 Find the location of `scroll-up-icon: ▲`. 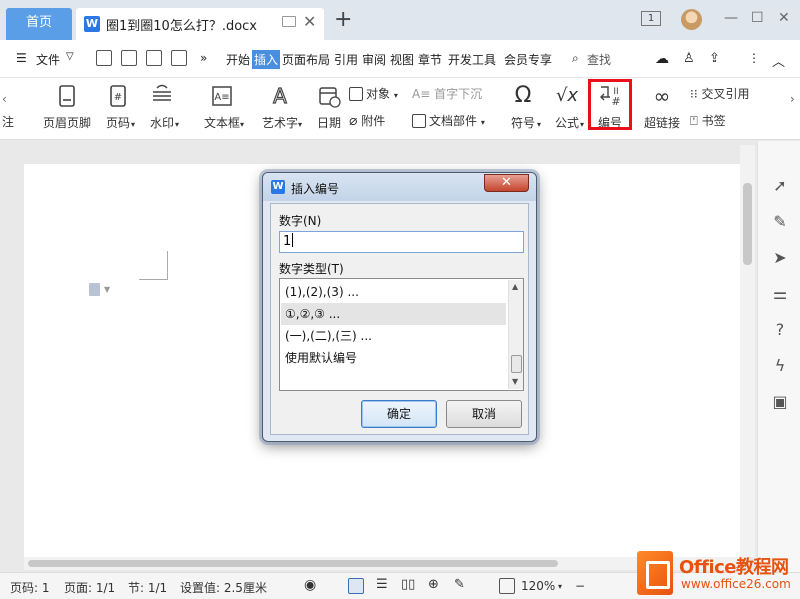

scroll-up-icon: ▲ is located at coordinates (515, 286).